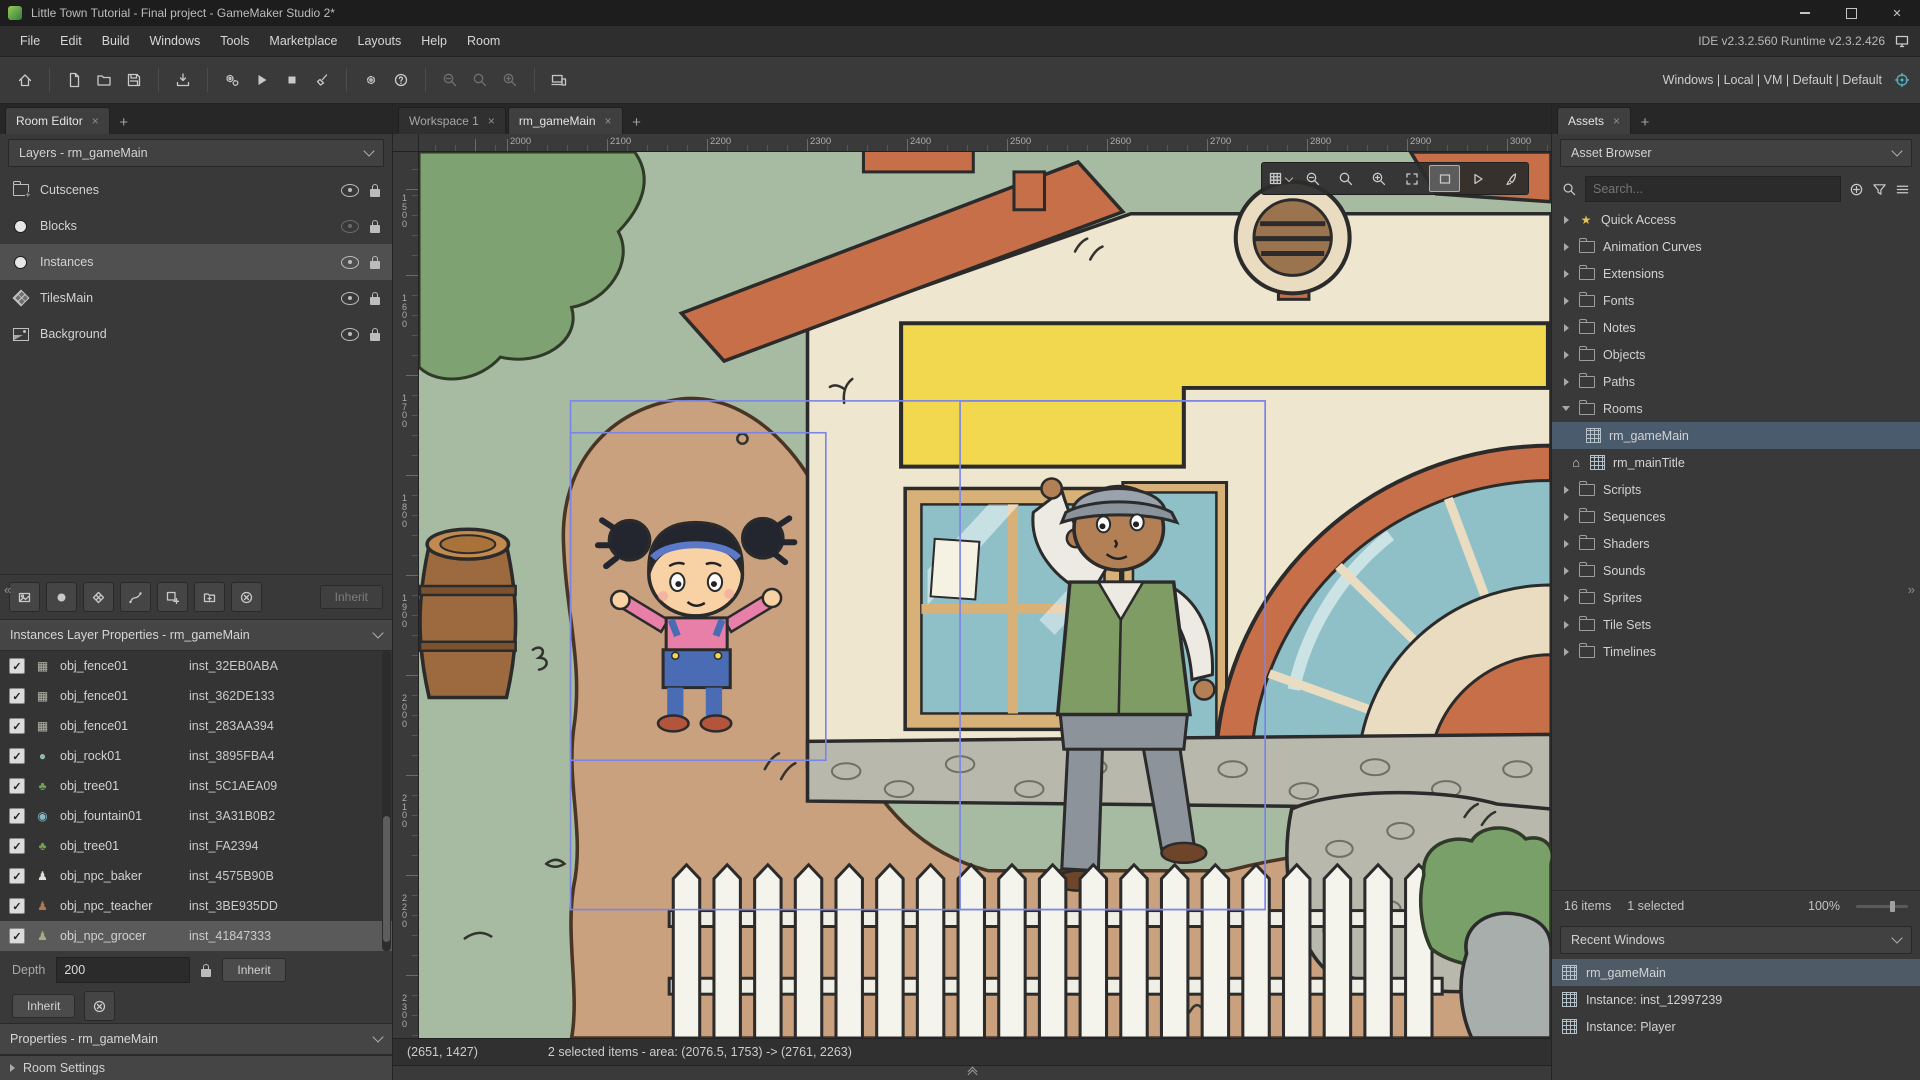 This screenshot has width=1920, height=1080. Describe the element at coordinates (1736, 354) in the screenshot. I see `tree-item-objects: Objects` at that location.